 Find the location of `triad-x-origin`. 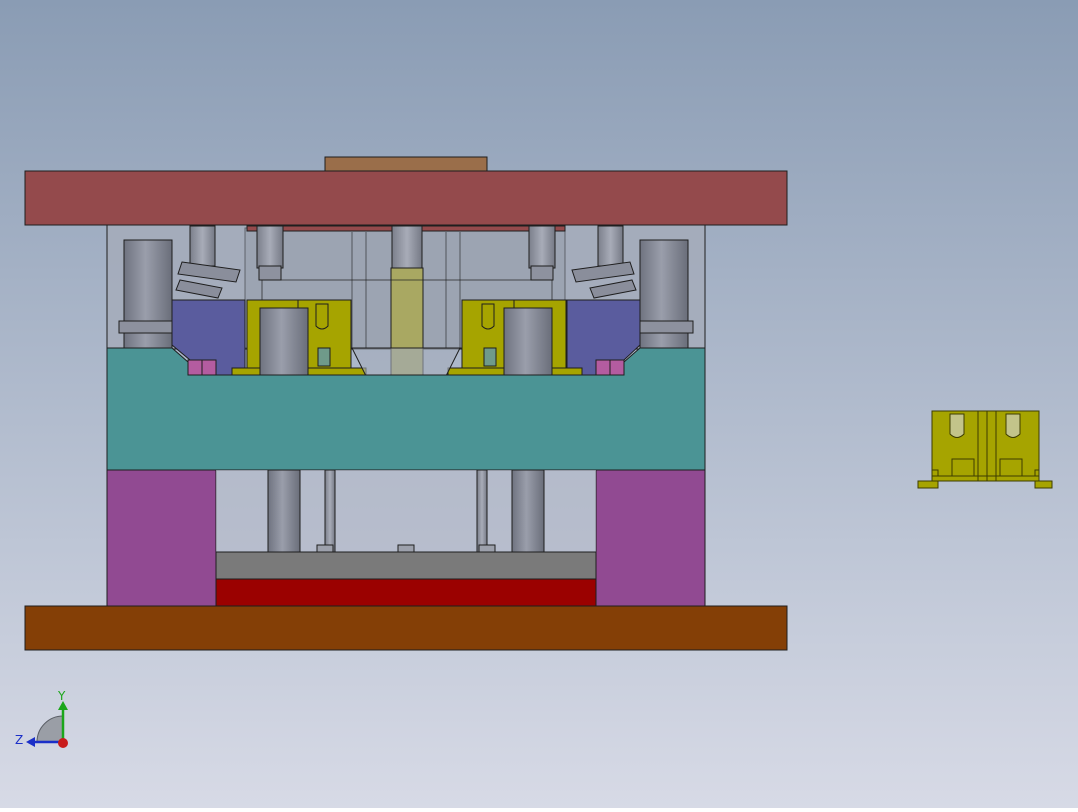

triad-x-origin is located at coordinates (63, 743).